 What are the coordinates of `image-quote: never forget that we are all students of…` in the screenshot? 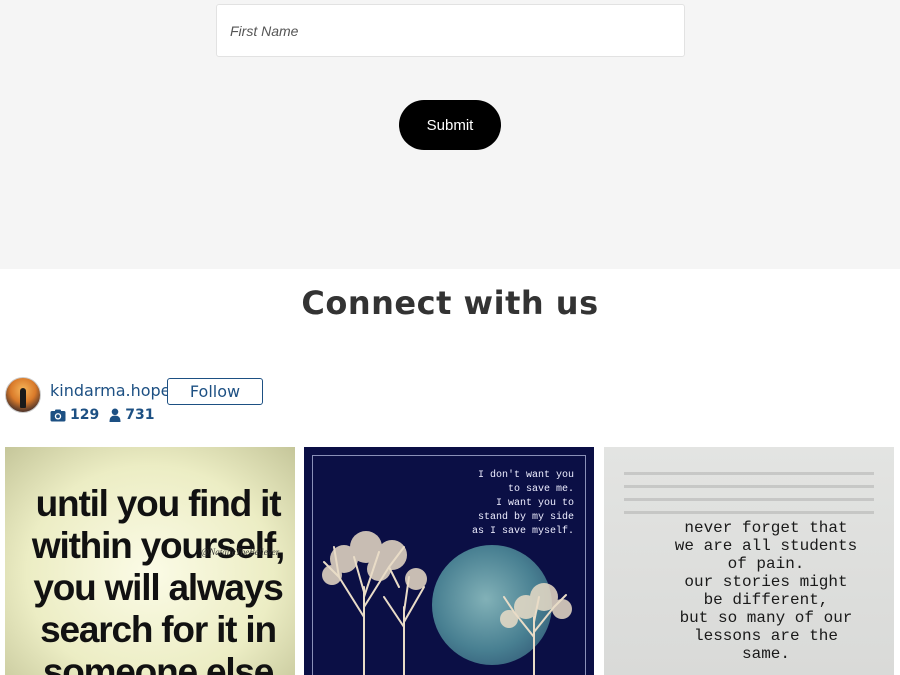 It's located at (766, 591).